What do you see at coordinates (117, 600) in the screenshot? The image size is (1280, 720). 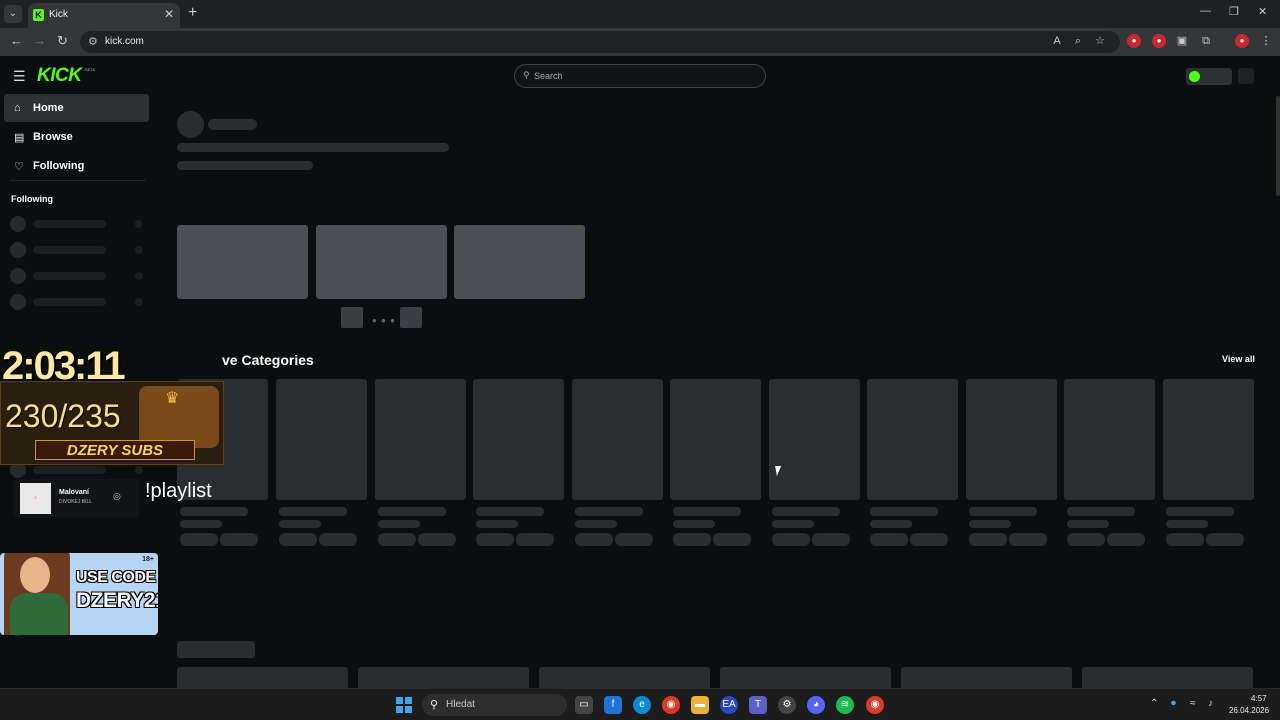 I see `promo-line-2: DZERY21` at bounding box center [117, 600].